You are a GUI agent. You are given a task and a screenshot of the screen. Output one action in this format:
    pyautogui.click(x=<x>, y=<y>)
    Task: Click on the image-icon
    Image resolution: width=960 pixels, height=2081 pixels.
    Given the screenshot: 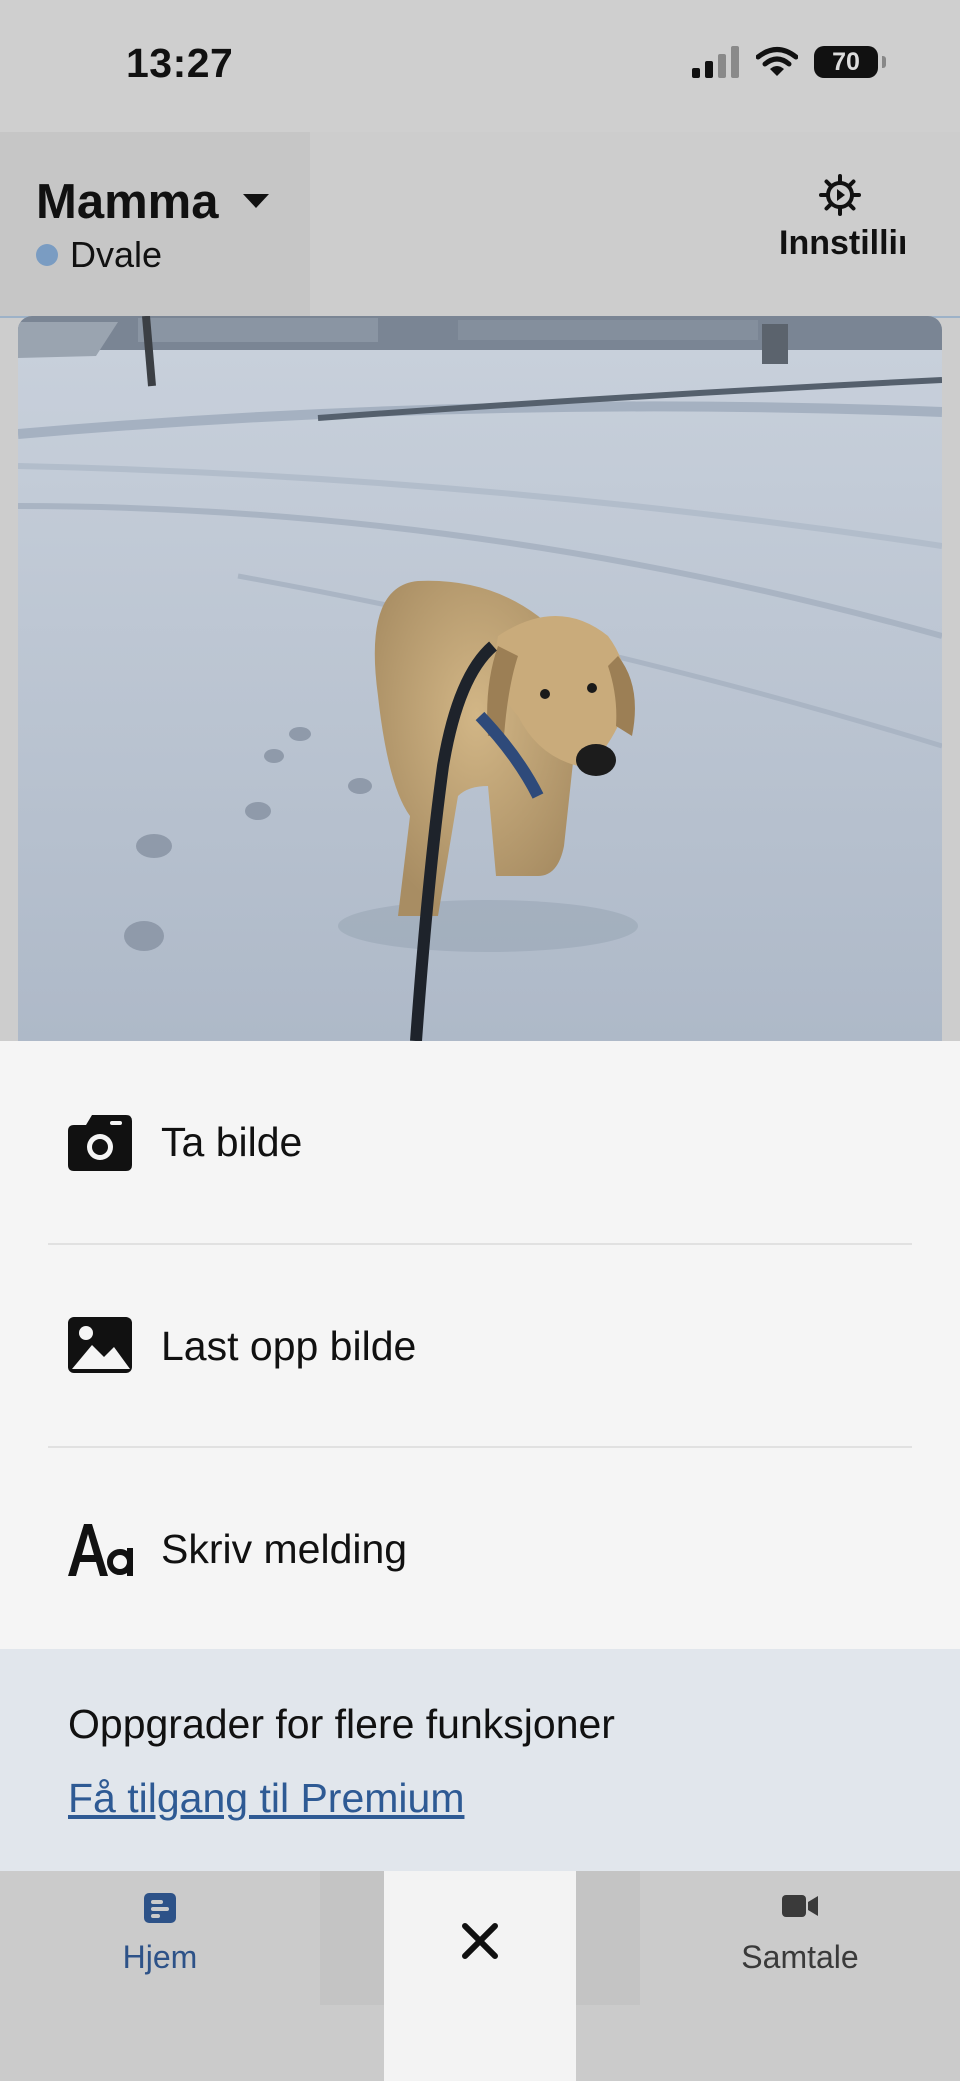 What is the action you would take?
    pyautogui.click(x=100, y=1345)
    